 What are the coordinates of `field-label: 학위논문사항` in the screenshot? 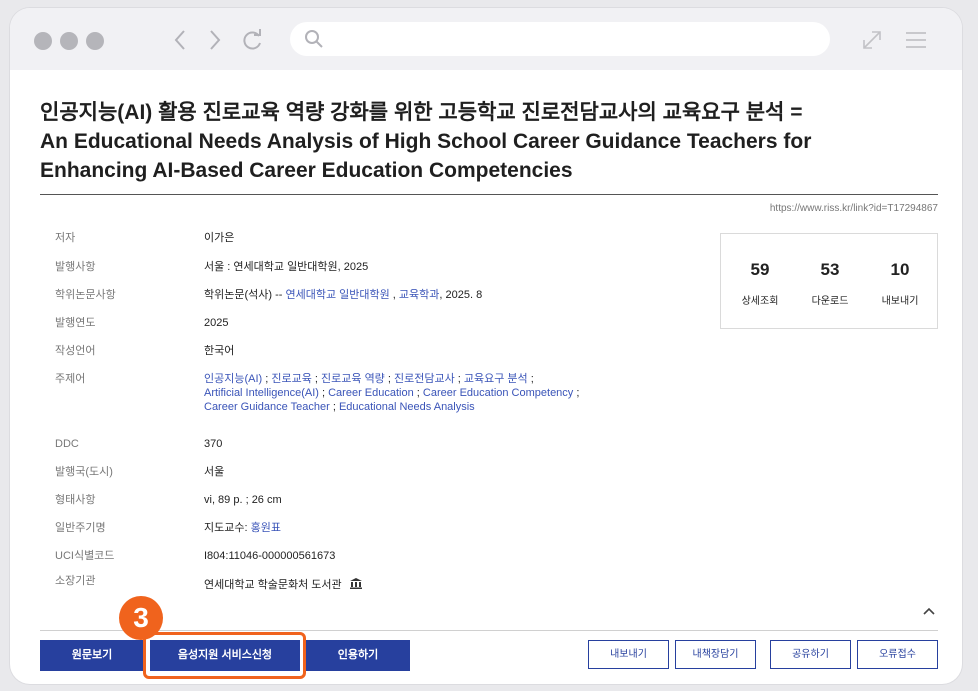 It's located at (85, 295).